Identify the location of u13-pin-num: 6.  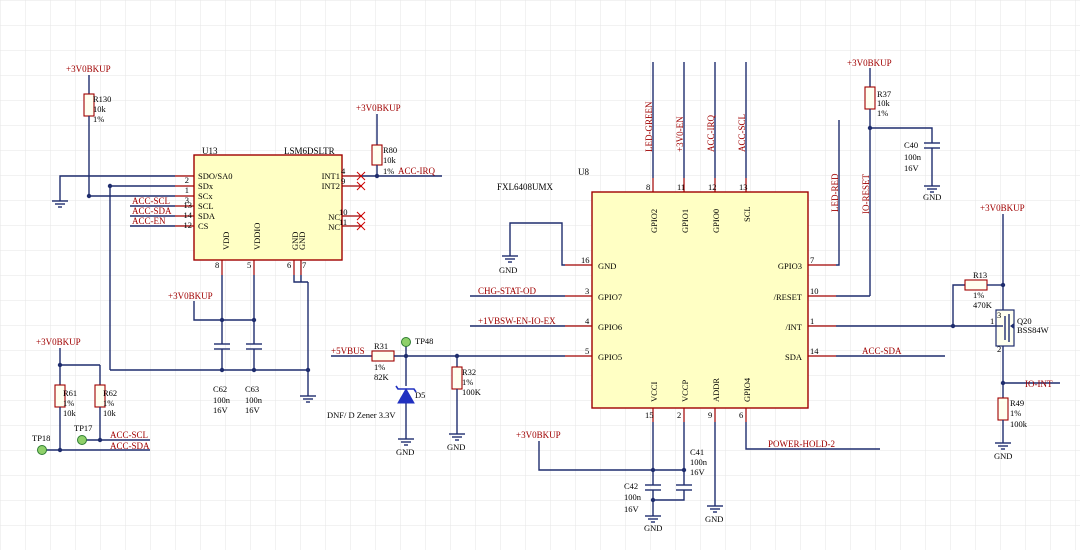
(289, 265).